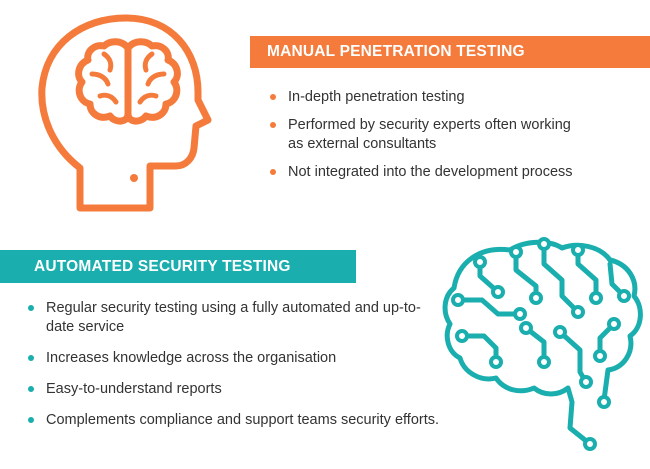  I want to click on head-brain-icon, so click(125, 113).